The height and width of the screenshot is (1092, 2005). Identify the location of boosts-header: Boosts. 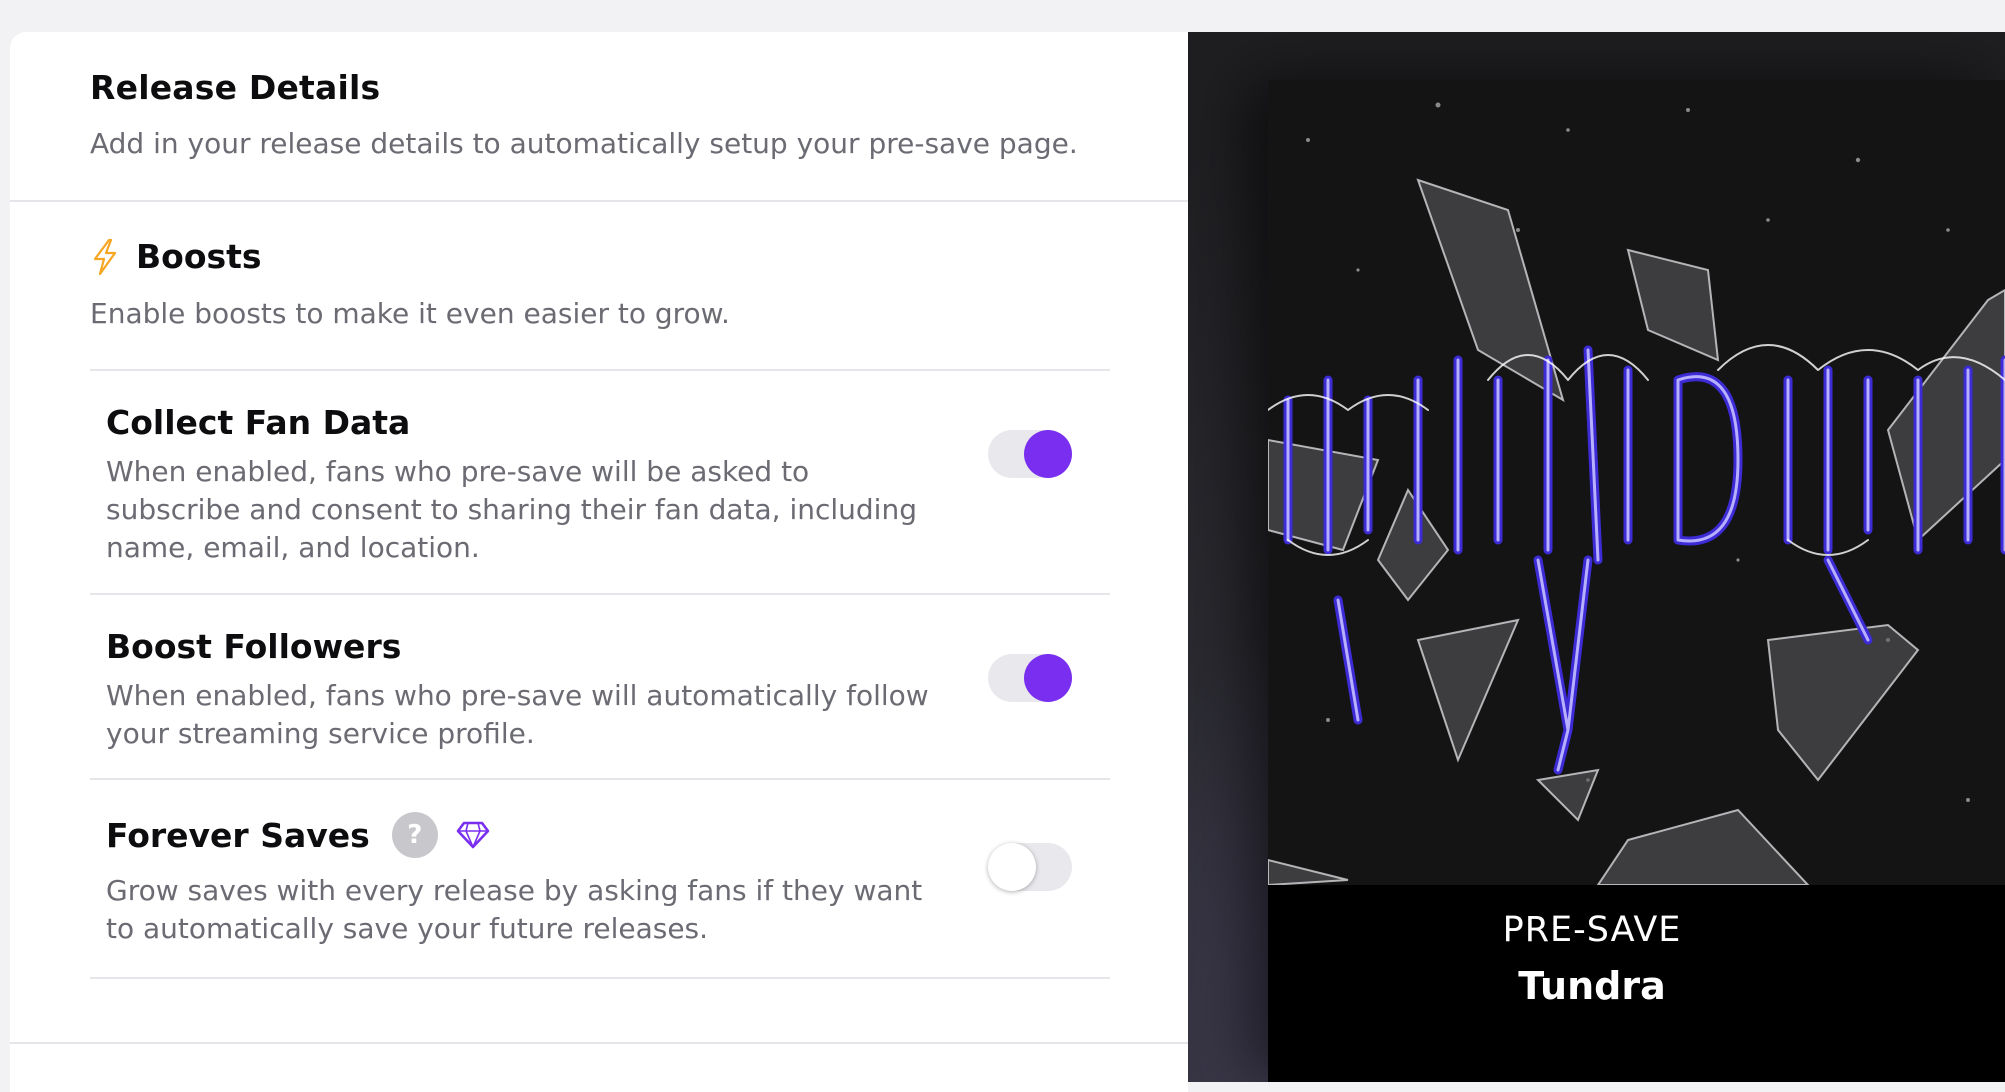
(176, 256).